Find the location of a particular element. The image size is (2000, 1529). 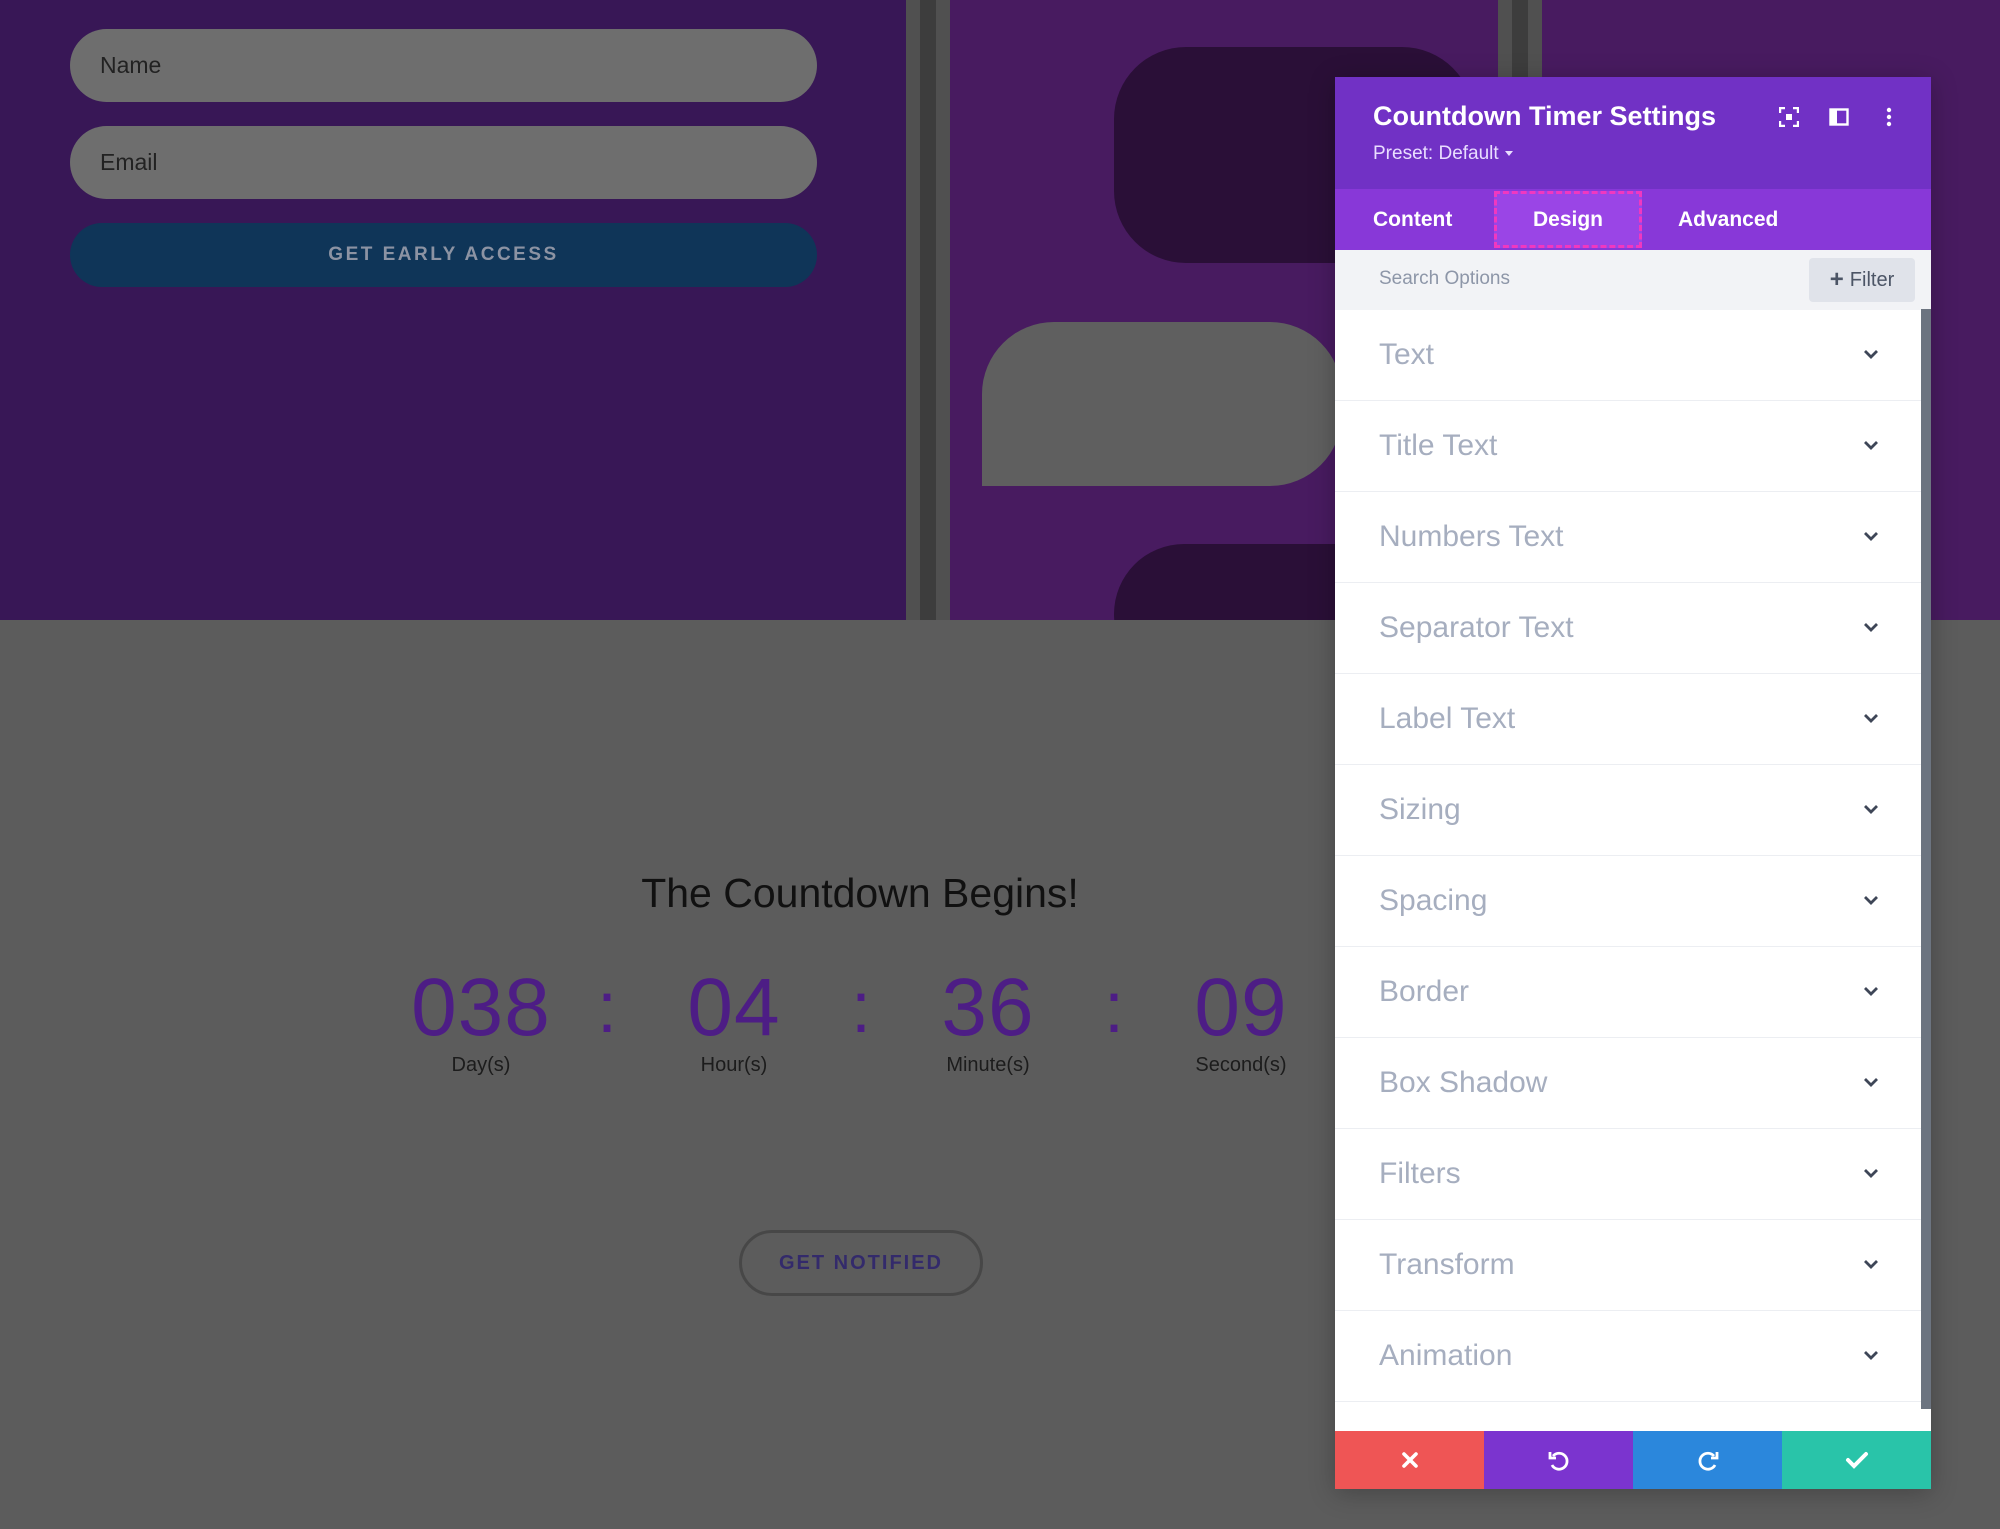

save-button is located at coordinates (1856, 1460).